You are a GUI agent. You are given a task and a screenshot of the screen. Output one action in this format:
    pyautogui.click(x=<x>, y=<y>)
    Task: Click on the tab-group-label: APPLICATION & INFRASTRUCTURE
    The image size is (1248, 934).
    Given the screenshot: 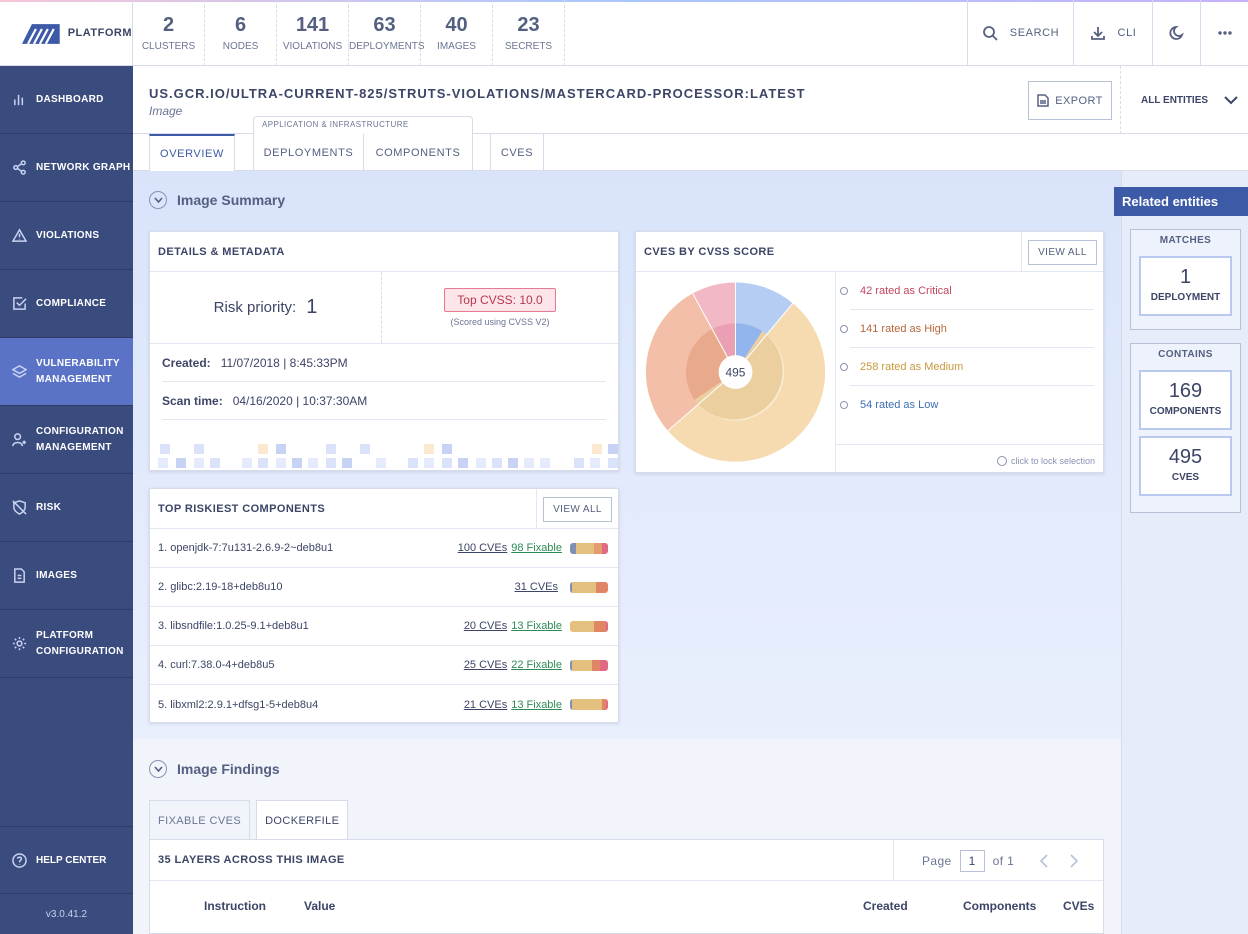 What is the action you would take?
    pyautogui.click(x=363, y=125)
    